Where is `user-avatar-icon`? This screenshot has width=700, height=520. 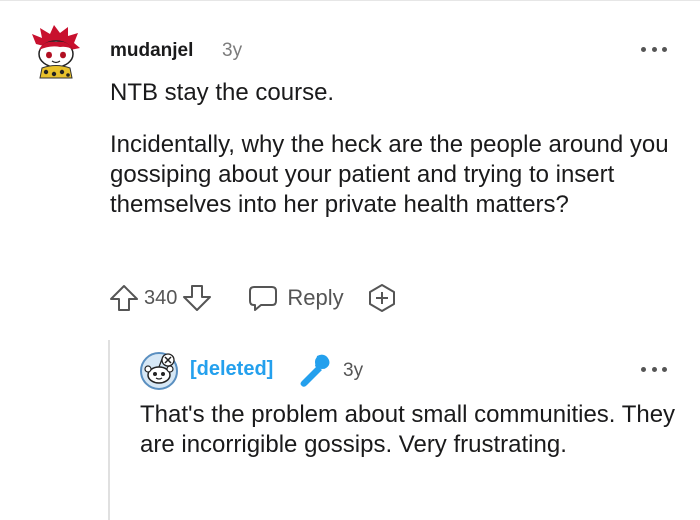 user-avatar-icon is located at coordinates (56, 52).